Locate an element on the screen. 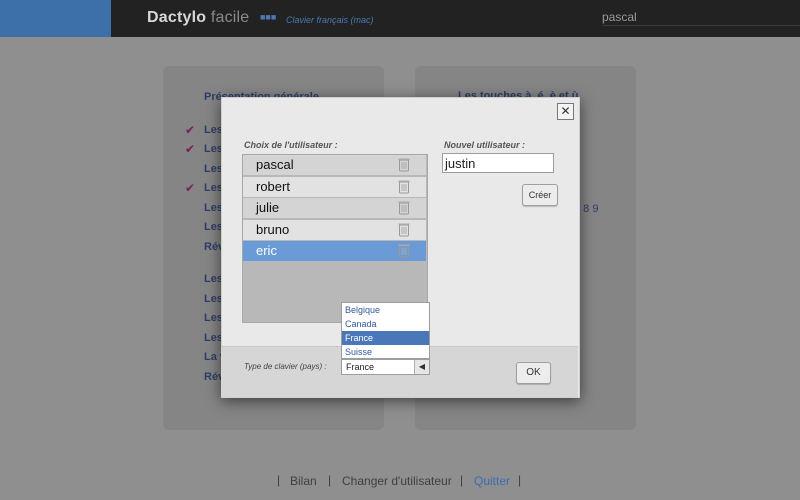  keyboard-option: Canada is located at coordinates (385, 324).